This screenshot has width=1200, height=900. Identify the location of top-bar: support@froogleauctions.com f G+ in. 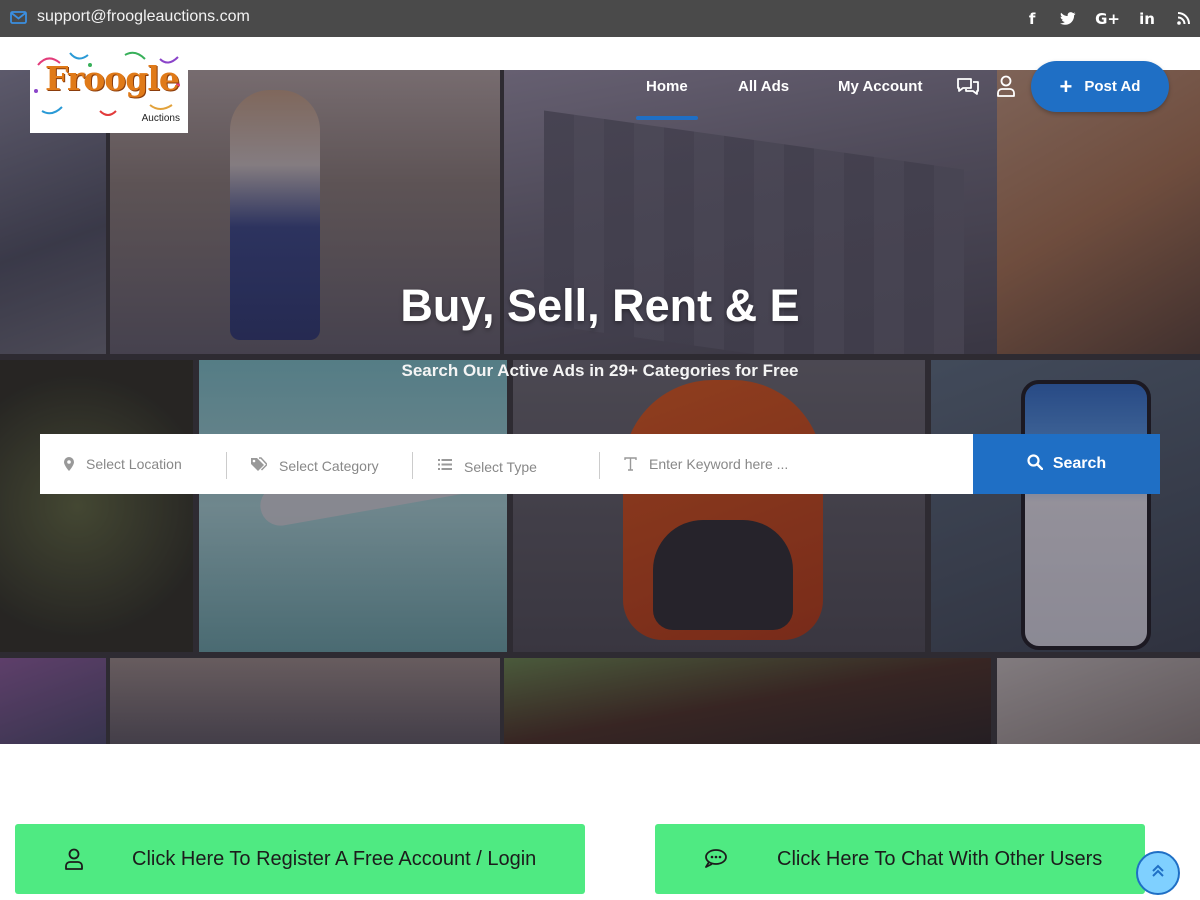
(600, 18).